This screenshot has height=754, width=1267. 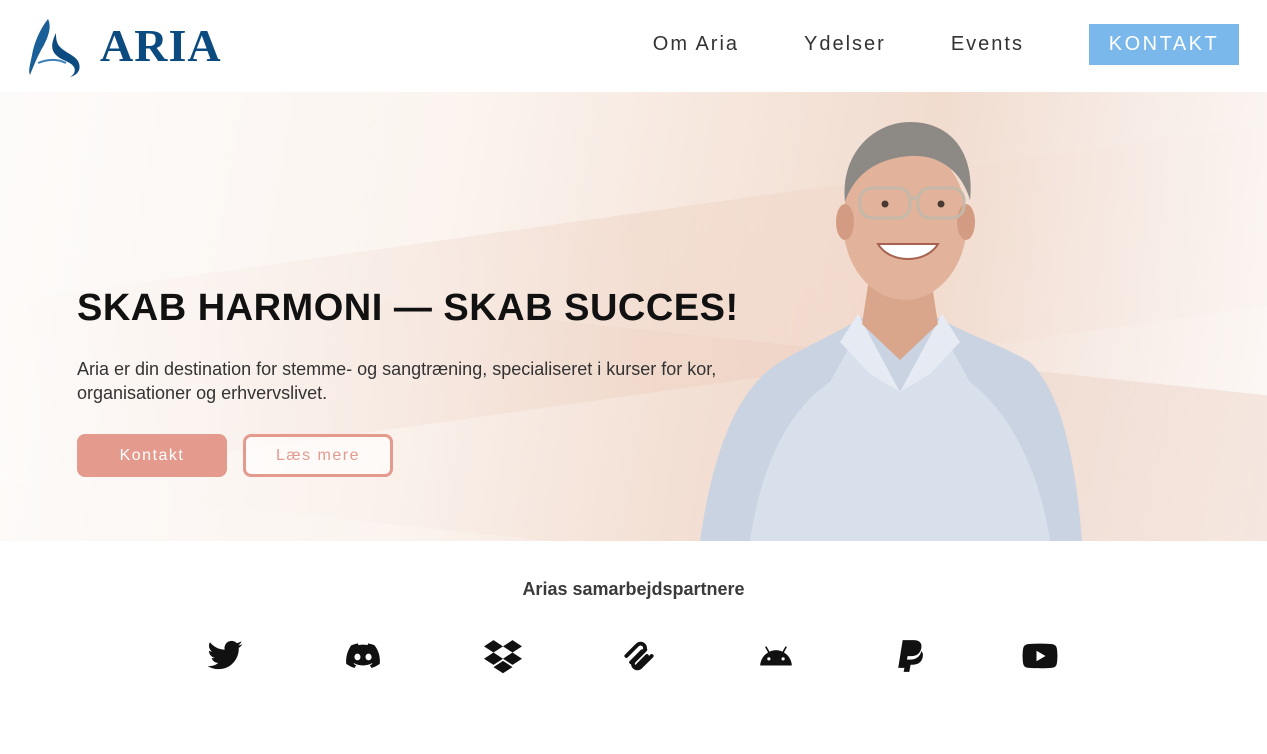 I want to click on paypal-icon, so click(x=909, y=656).